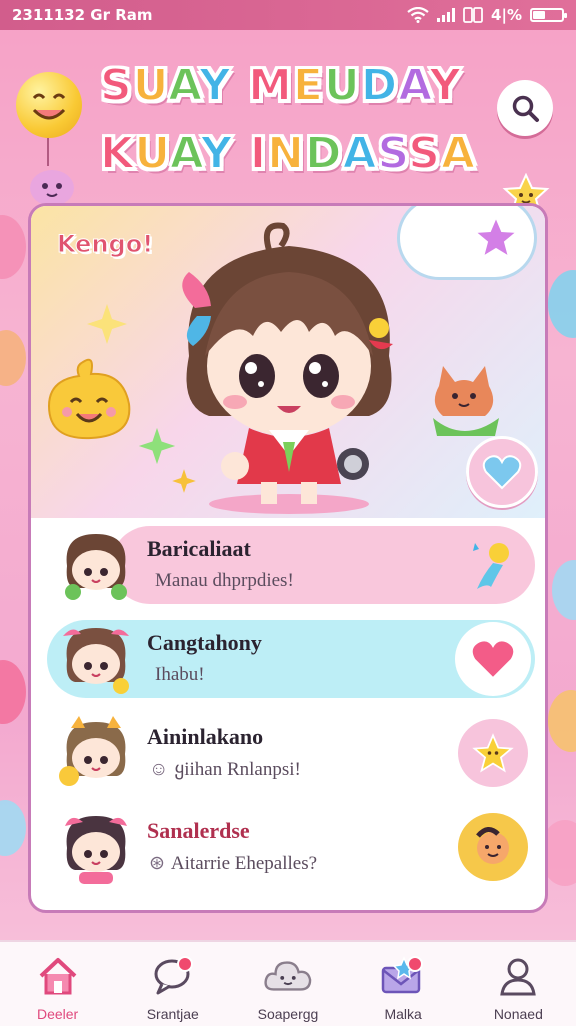 This screenshot has width=576, height=1026. I want to click on sparkle-star-icon, so click(107, 324).